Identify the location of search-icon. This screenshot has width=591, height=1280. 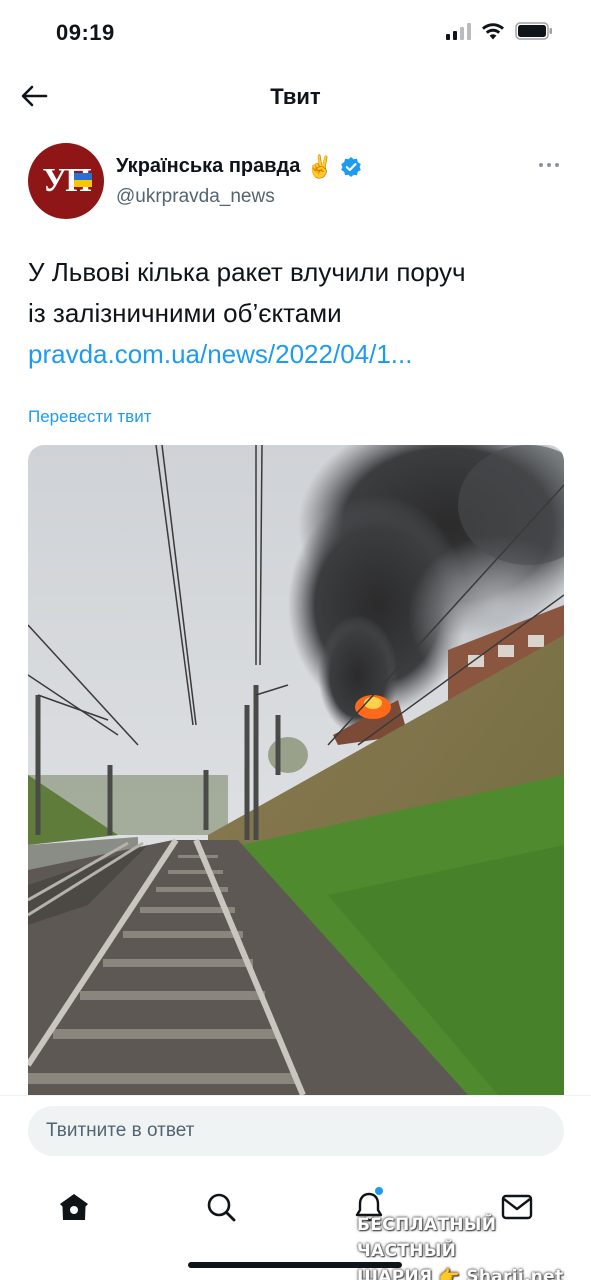
(221, 1207).